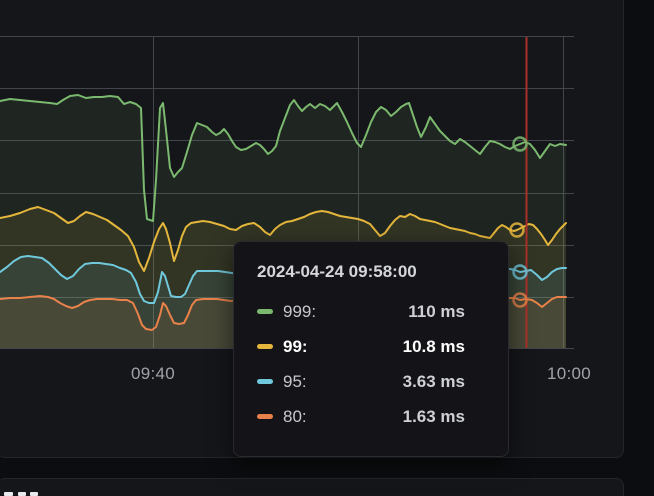 This screenshot has height=496, width=654. I want to click on tooltip-timestamp: 2024-04-24 09:58:00, so click(337, 271).